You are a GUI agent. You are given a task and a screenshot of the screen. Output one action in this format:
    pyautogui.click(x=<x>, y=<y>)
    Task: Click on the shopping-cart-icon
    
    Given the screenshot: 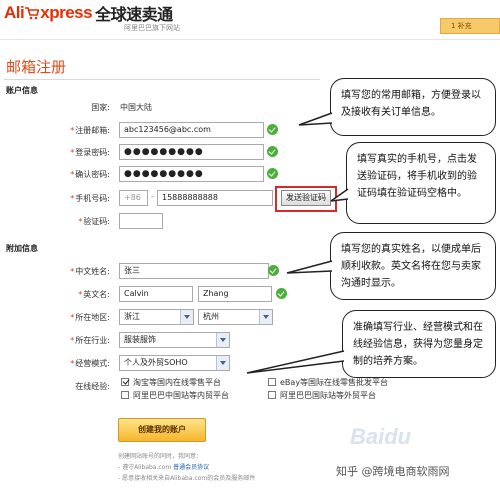 What is the action you would take?
    pyautogui.click(x=32, y=12)
    